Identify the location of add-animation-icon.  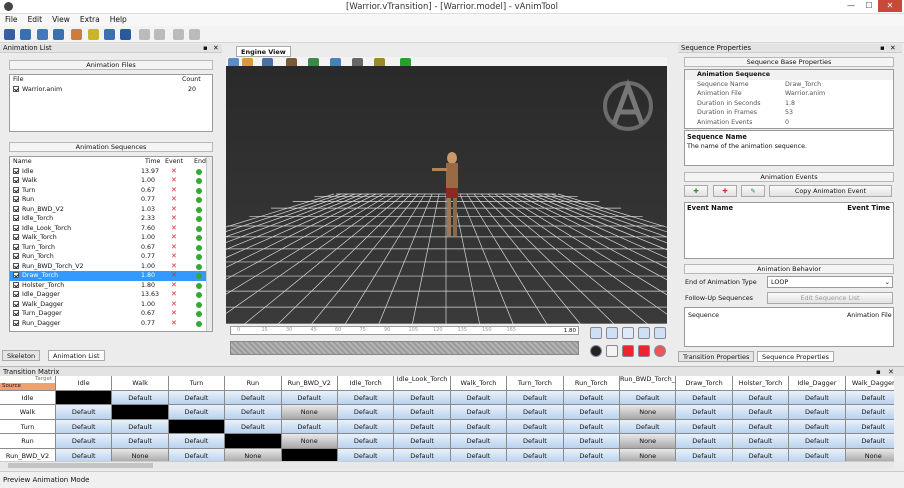
(76, 34).